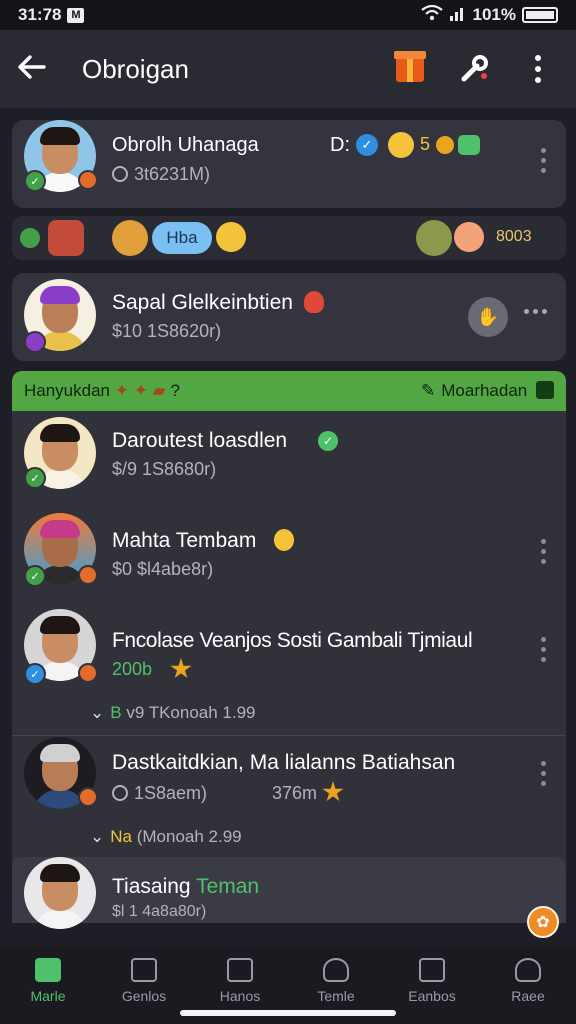 This screenshot has height=1024, width=576. What do you see at coordinates (340, 145) in the screenshot?
I see `chat-right-label: D:` at bounding box center [340, 145].